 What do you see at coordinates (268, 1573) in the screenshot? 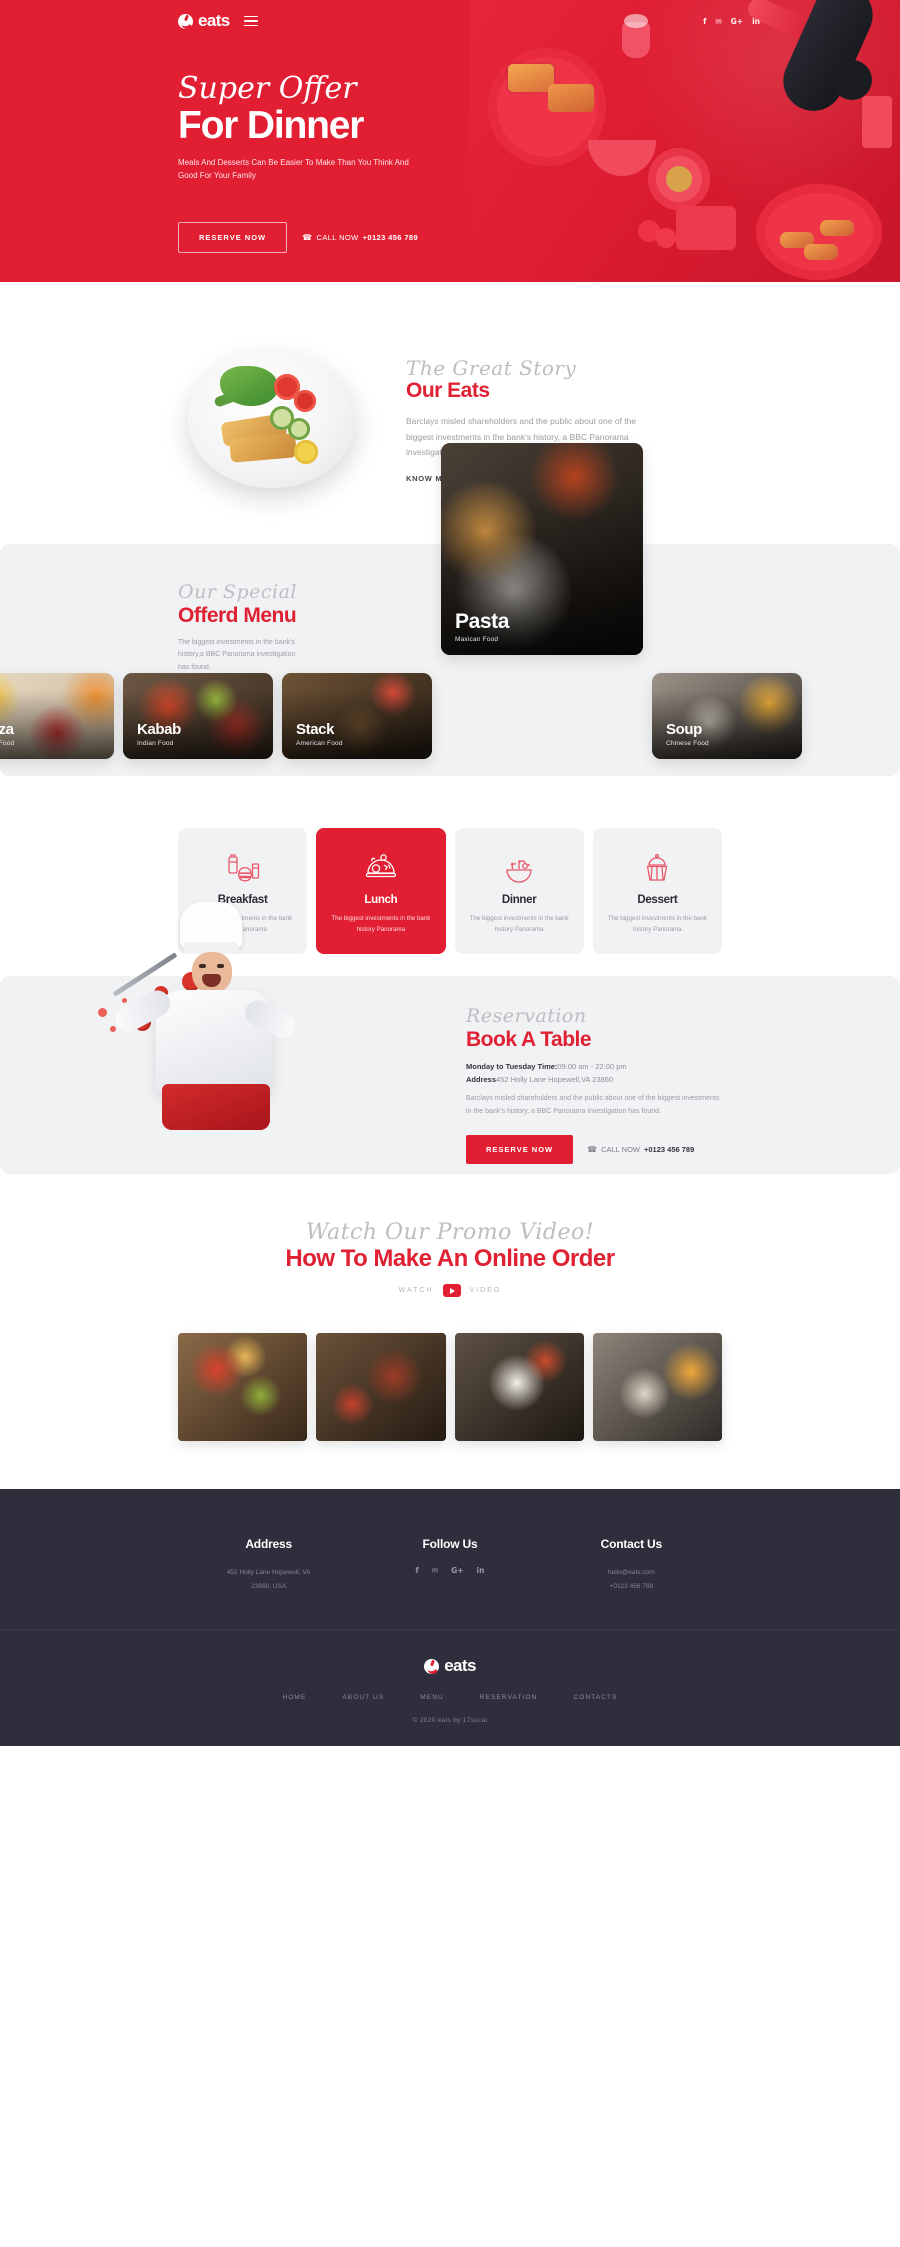
I see `footer-address-line-1: 452 Holly Lane Hopewell, VA` at bounding box center [268, 1573].